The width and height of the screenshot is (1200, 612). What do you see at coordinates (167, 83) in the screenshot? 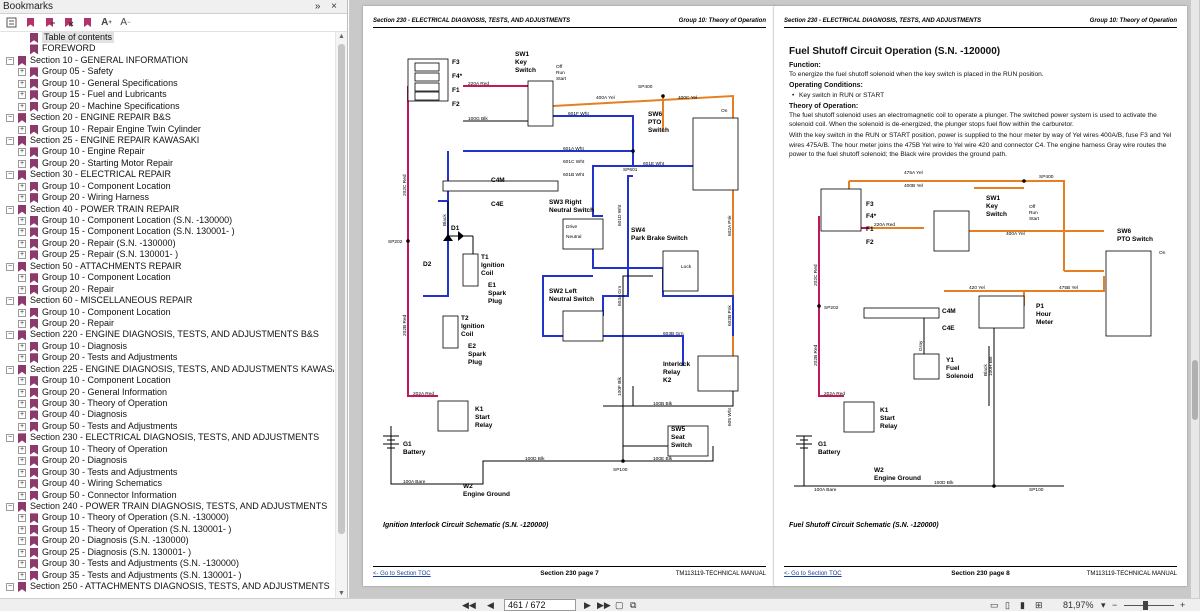
I see `bookmark-item: + Group 10 - General Specifications` at bounding box center [167, 83].